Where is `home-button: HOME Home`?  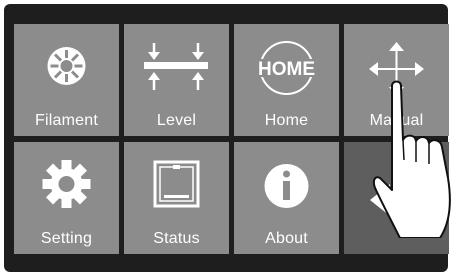
home-button: HOME Home is located at coordinates (286, 80).